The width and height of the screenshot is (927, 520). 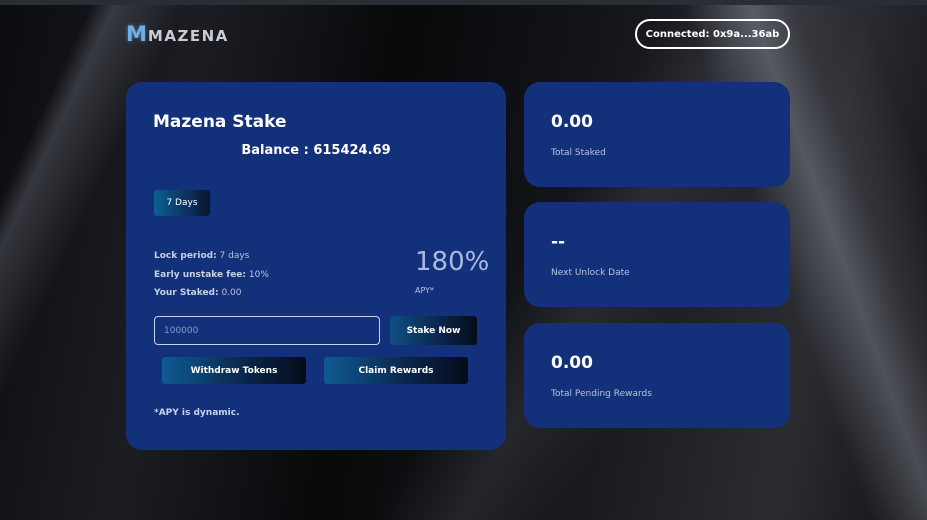 I want to click on apy-value: 180%, so click(x=452, y=262).